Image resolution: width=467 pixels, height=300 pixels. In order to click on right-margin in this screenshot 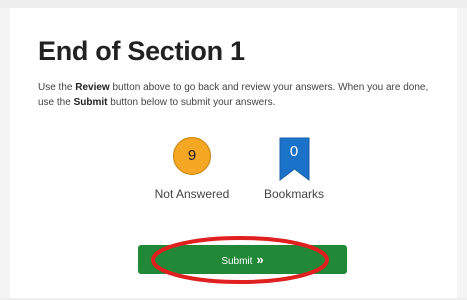, I will do `click(462, 153)`.